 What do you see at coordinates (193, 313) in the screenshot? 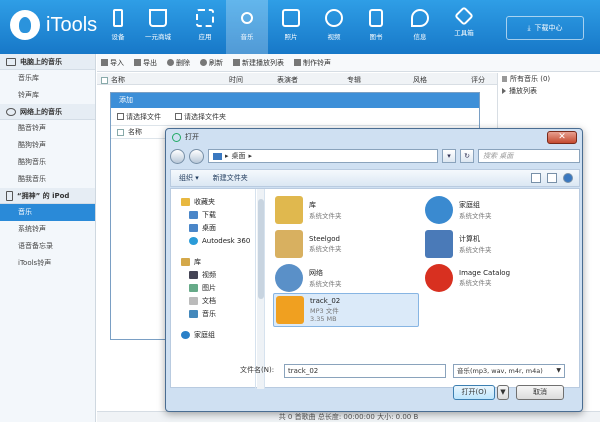
I see `music-folder-icon` at bounding box center [193, 313].